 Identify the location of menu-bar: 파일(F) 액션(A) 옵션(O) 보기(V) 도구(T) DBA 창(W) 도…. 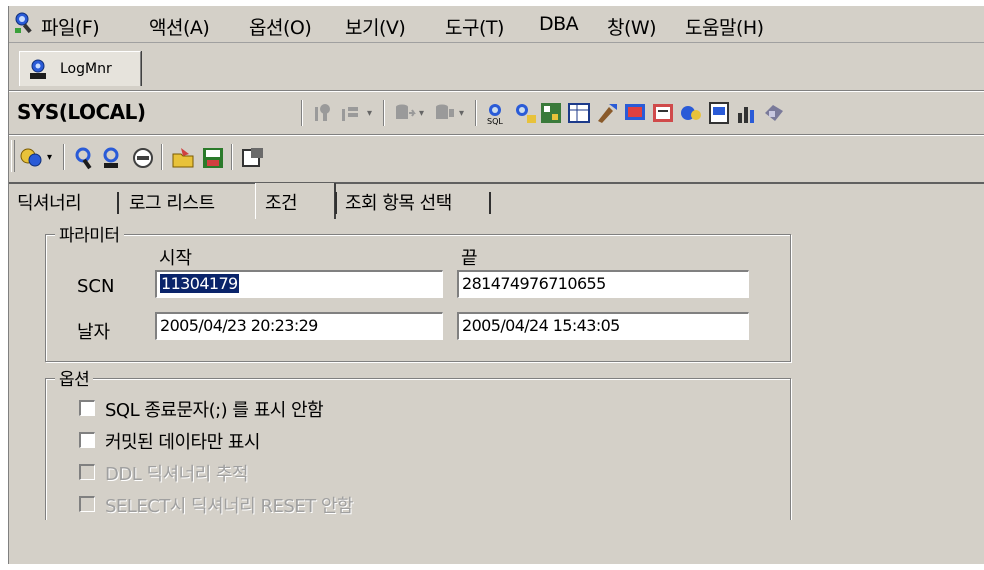
(496, 23).